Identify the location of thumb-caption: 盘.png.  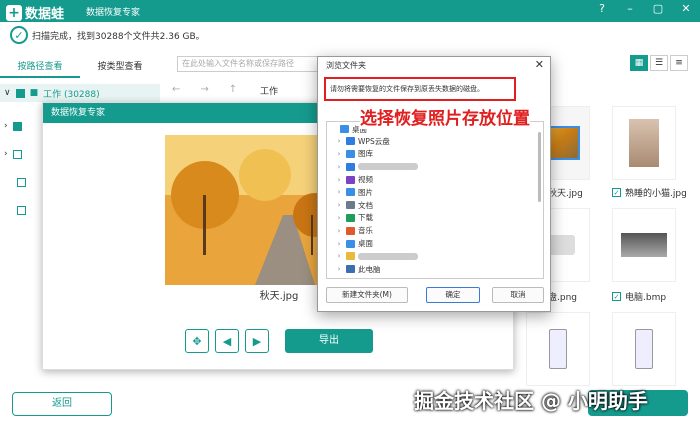
(562, 298).